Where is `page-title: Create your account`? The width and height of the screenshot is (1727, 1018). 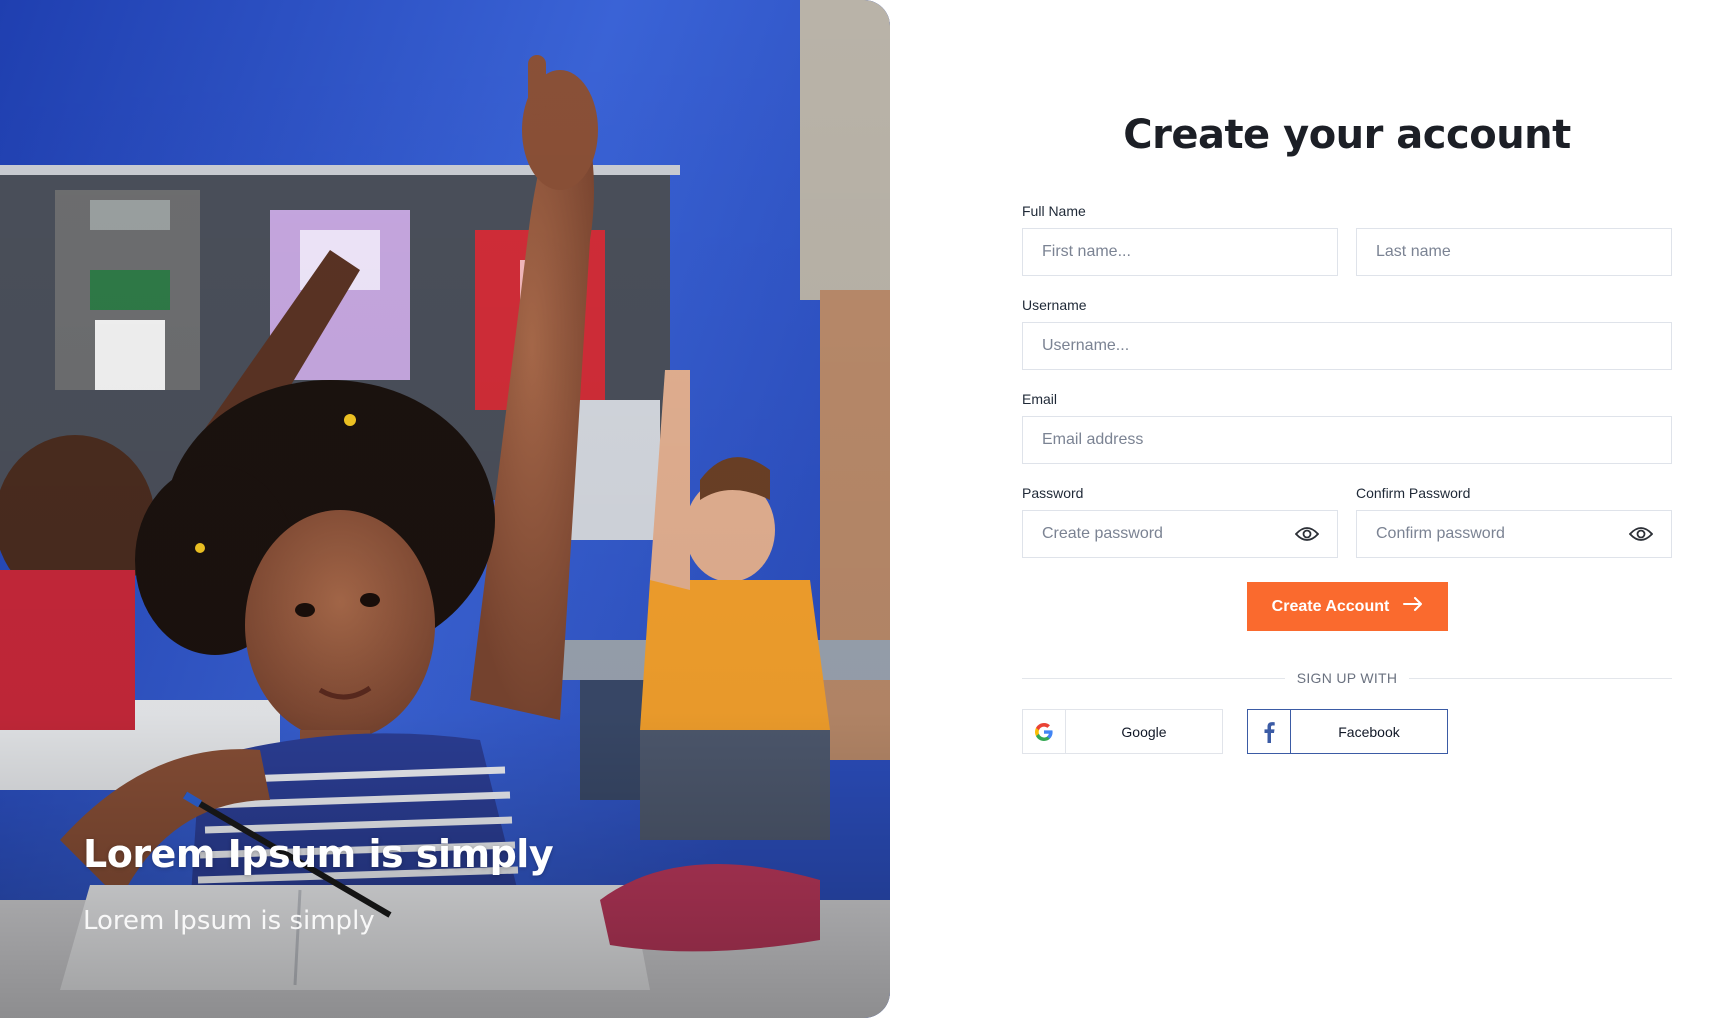 page-title: Create your account is located at coordinates (1347, 135).